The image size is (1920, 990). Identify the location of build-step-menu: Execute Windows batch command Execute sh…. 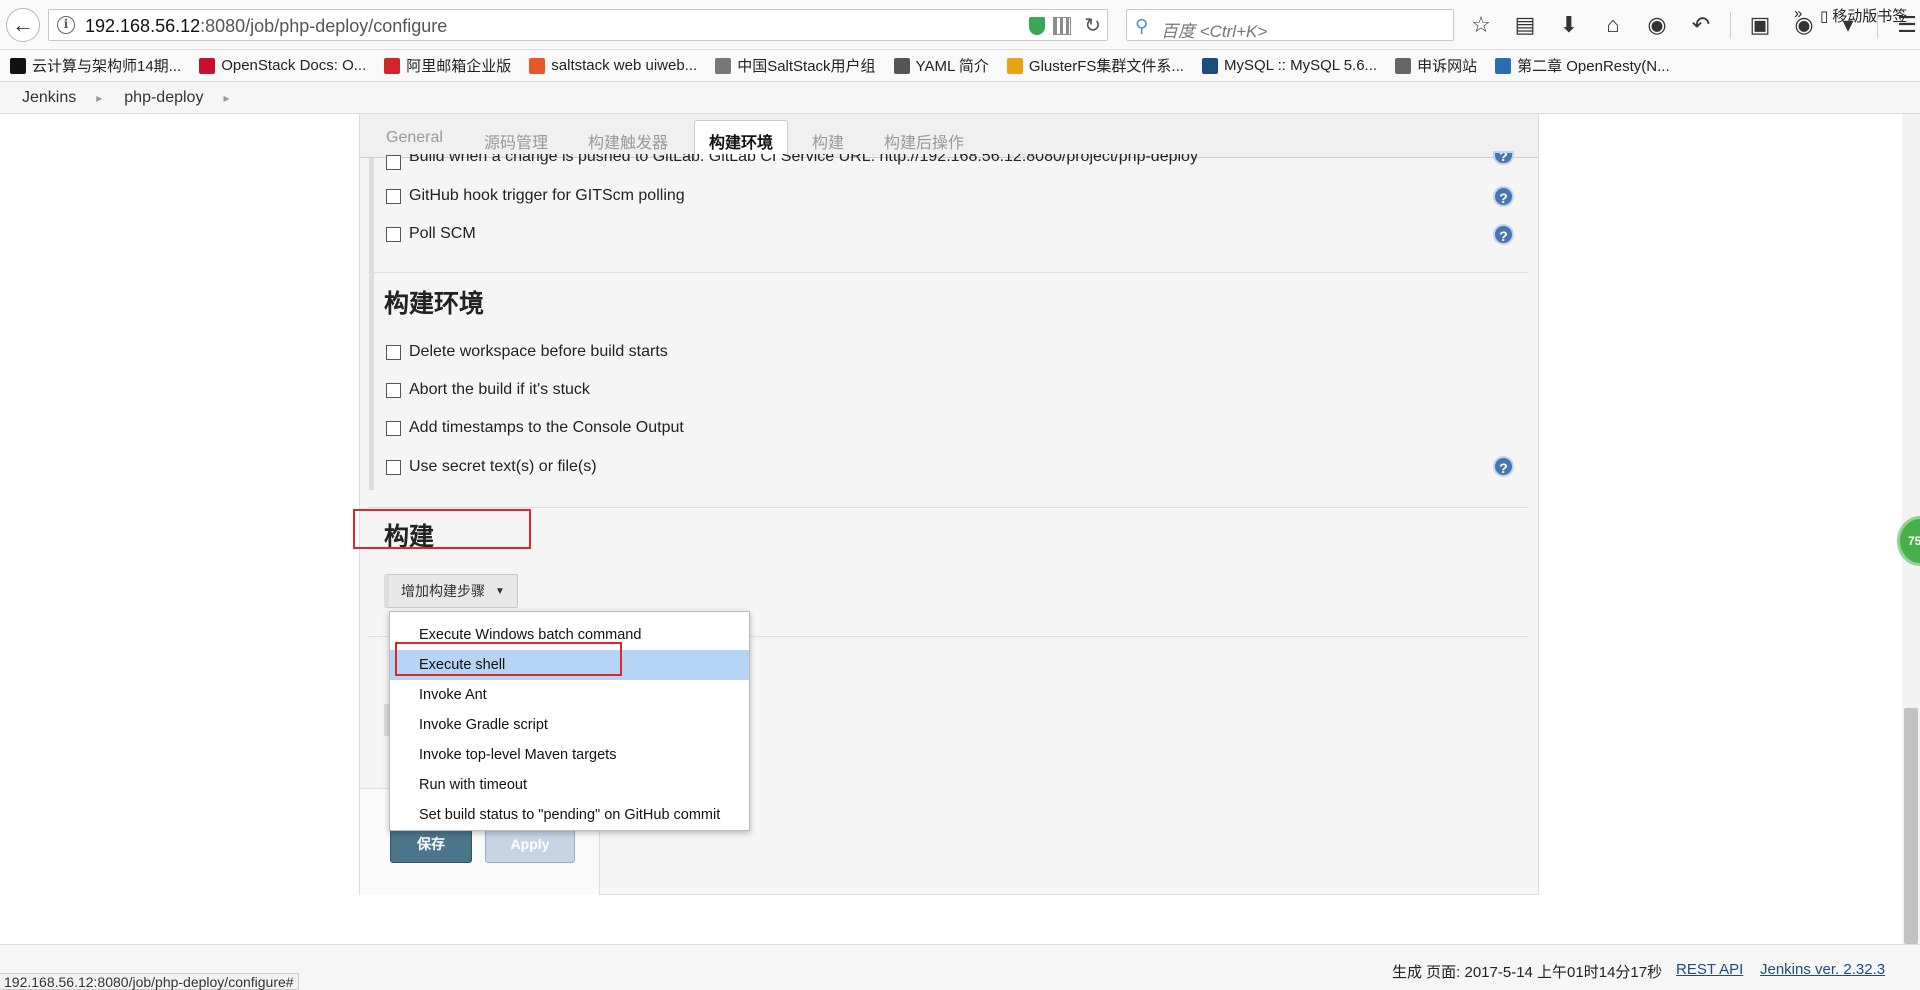
(569, 721).